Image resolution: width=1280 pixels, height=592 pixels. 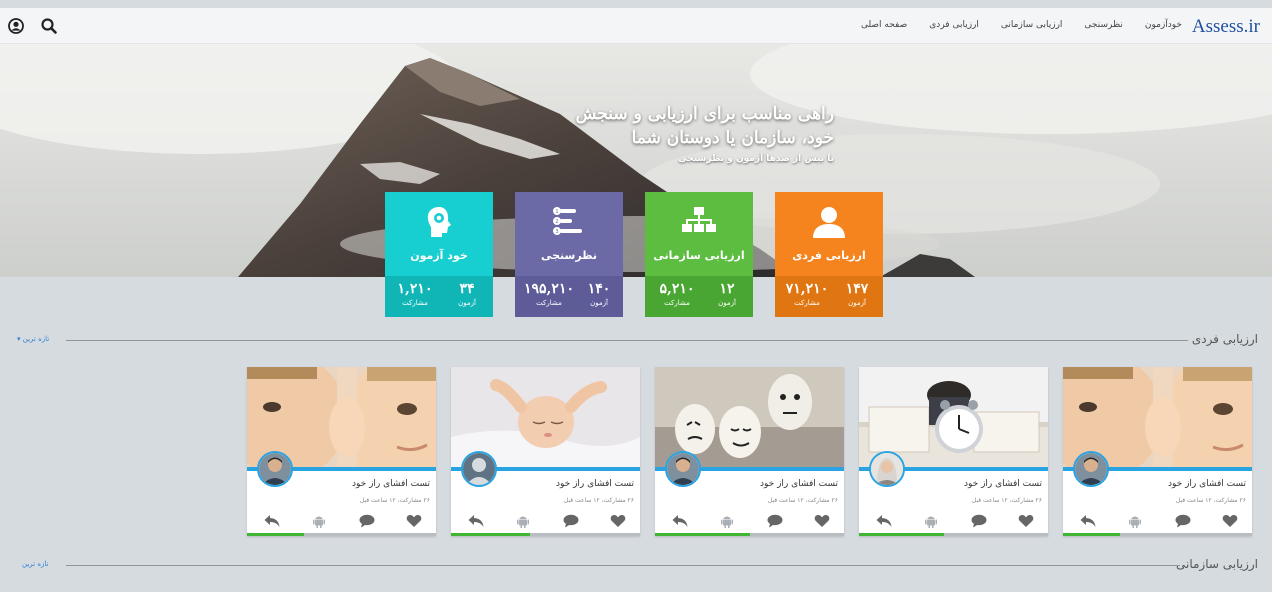 What do you see at coordinates (1032, 25) in the screenshot?
I see `nav-organizational-assessment: ارزیابی سازمانی` at bounding box center [1032, 25].